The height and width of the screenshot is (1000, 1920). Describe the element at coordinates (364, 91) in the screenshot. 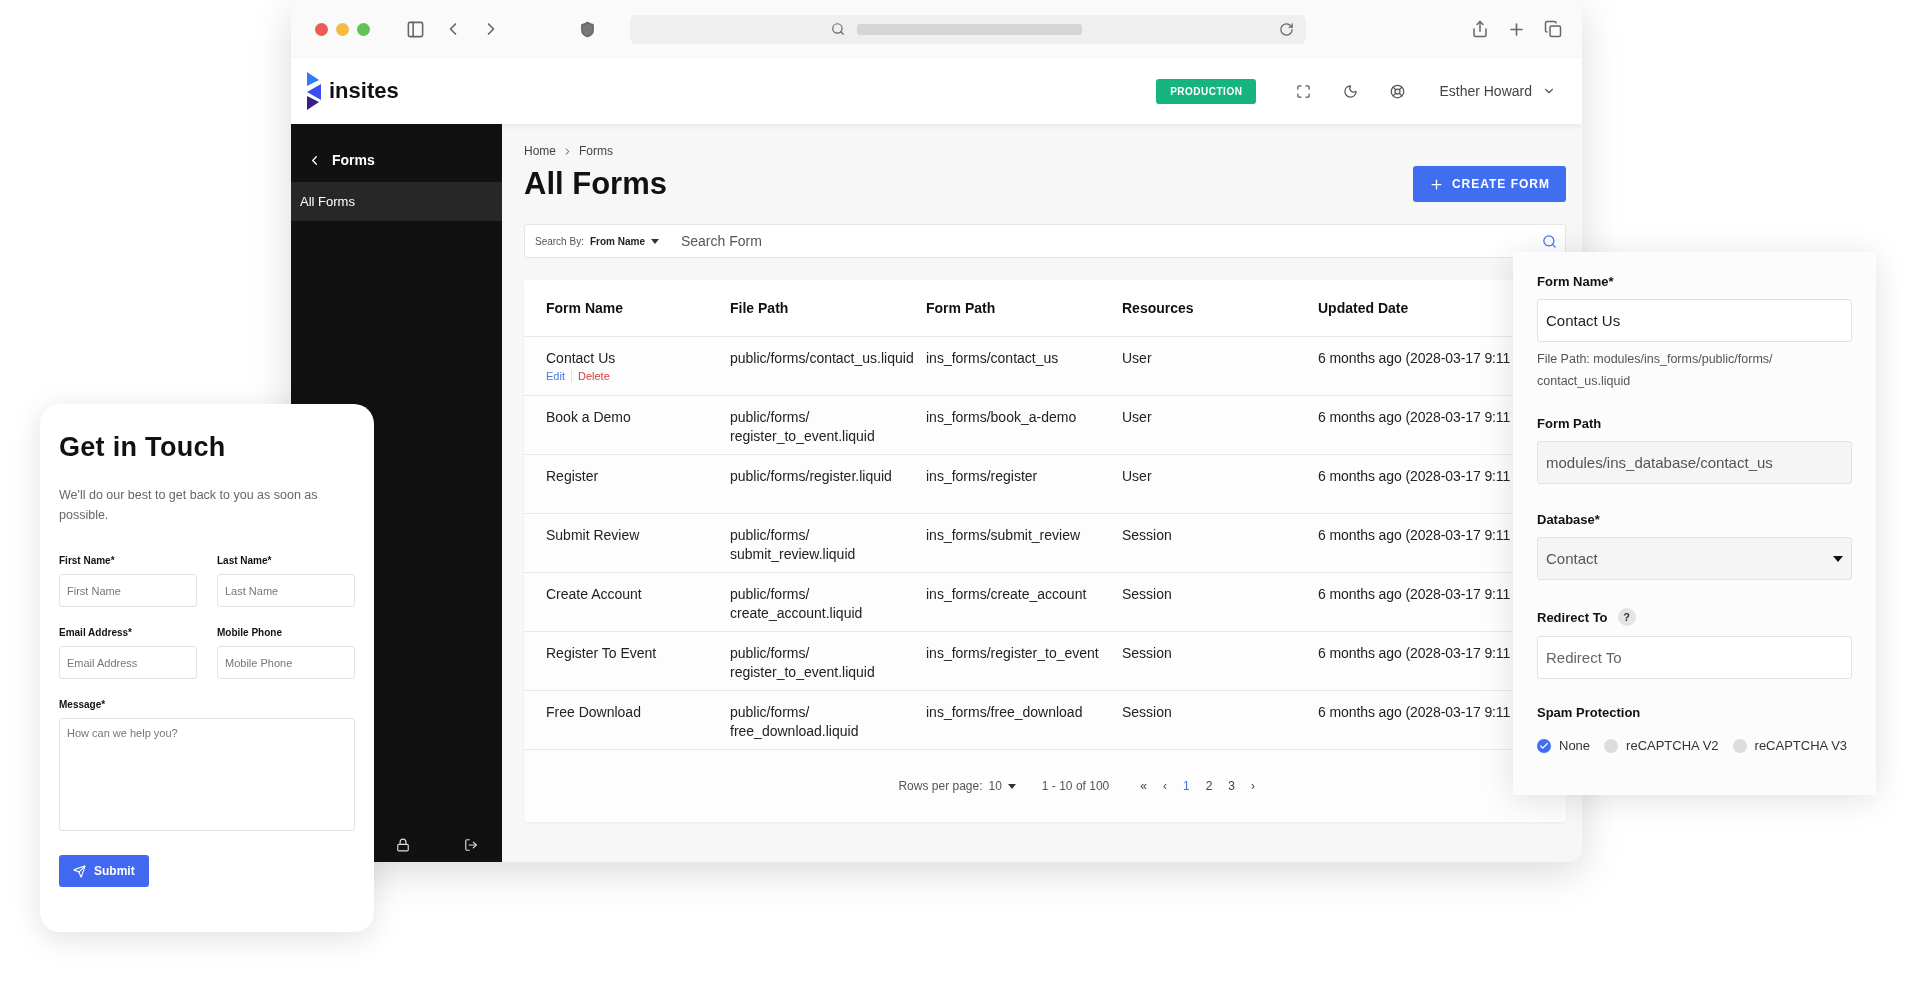

I see `logo-text: insites` at that location.